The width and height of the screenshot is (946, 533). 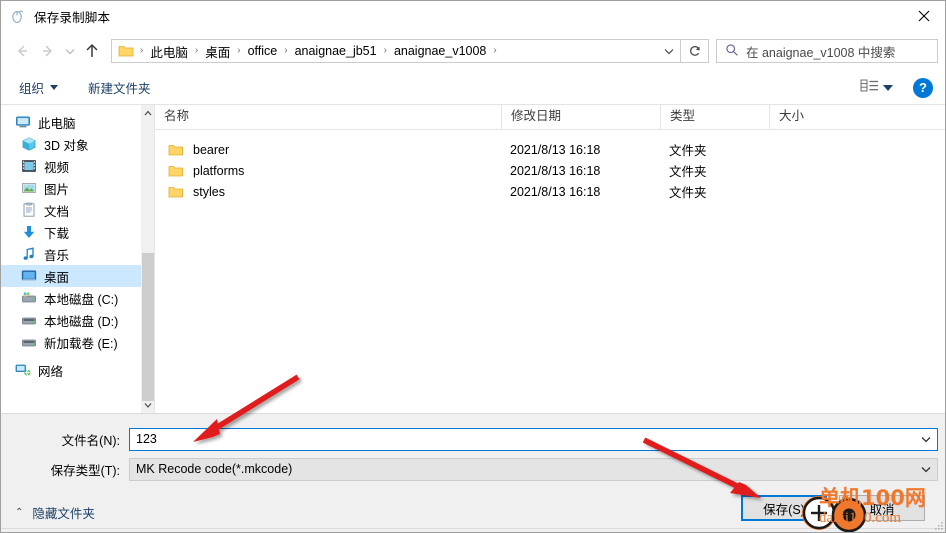 I want to click on organize-button: 组织, so click(x=38, y=88).